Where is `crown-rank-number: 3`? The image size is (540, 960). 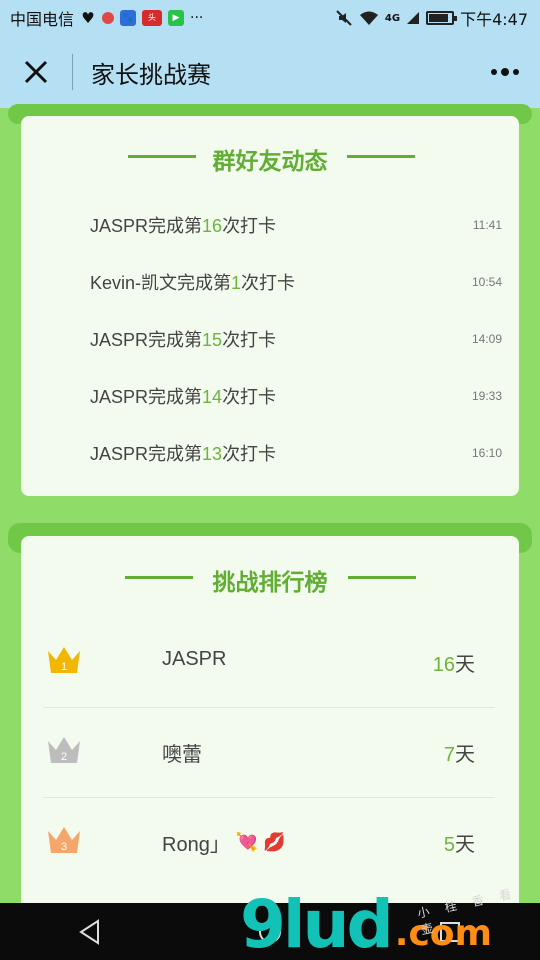
crown-rank-number: 3 is located at coordinates (64, 847).